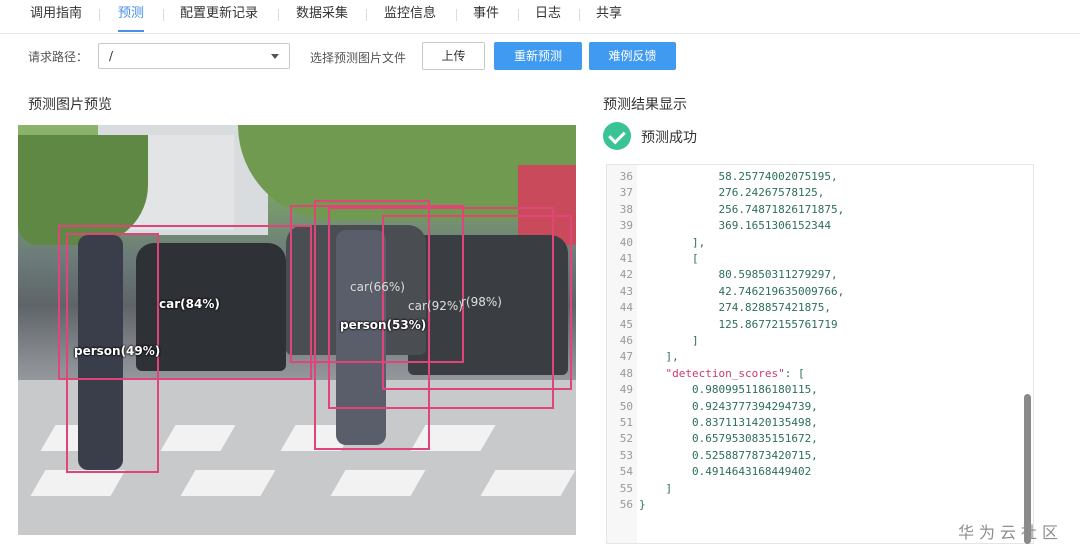  Describe the element at coordinates (728, 439) in the screenshot. I see `code-text: 0.6579530835151672,` at that location.